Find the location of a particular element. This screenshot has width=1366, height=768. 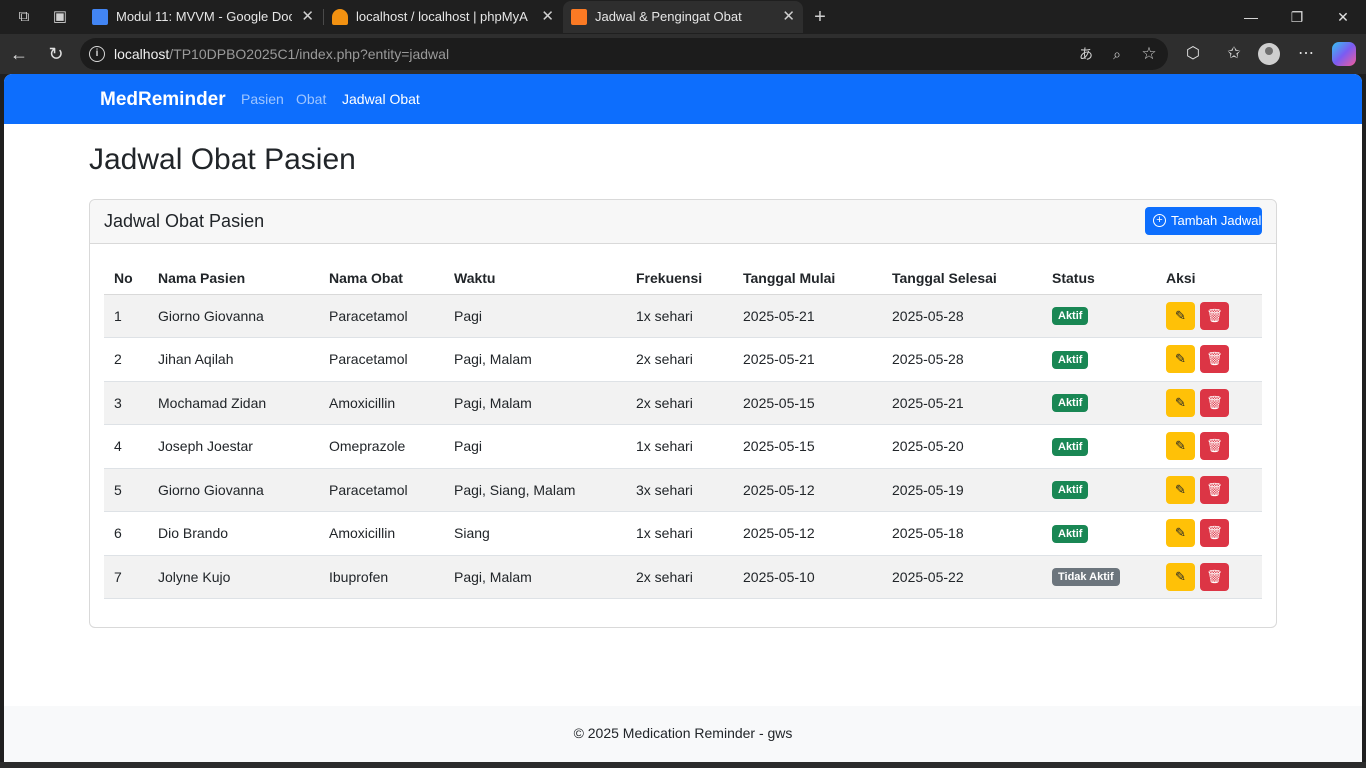

back-icon: ← is located at coordinates (19, 54).